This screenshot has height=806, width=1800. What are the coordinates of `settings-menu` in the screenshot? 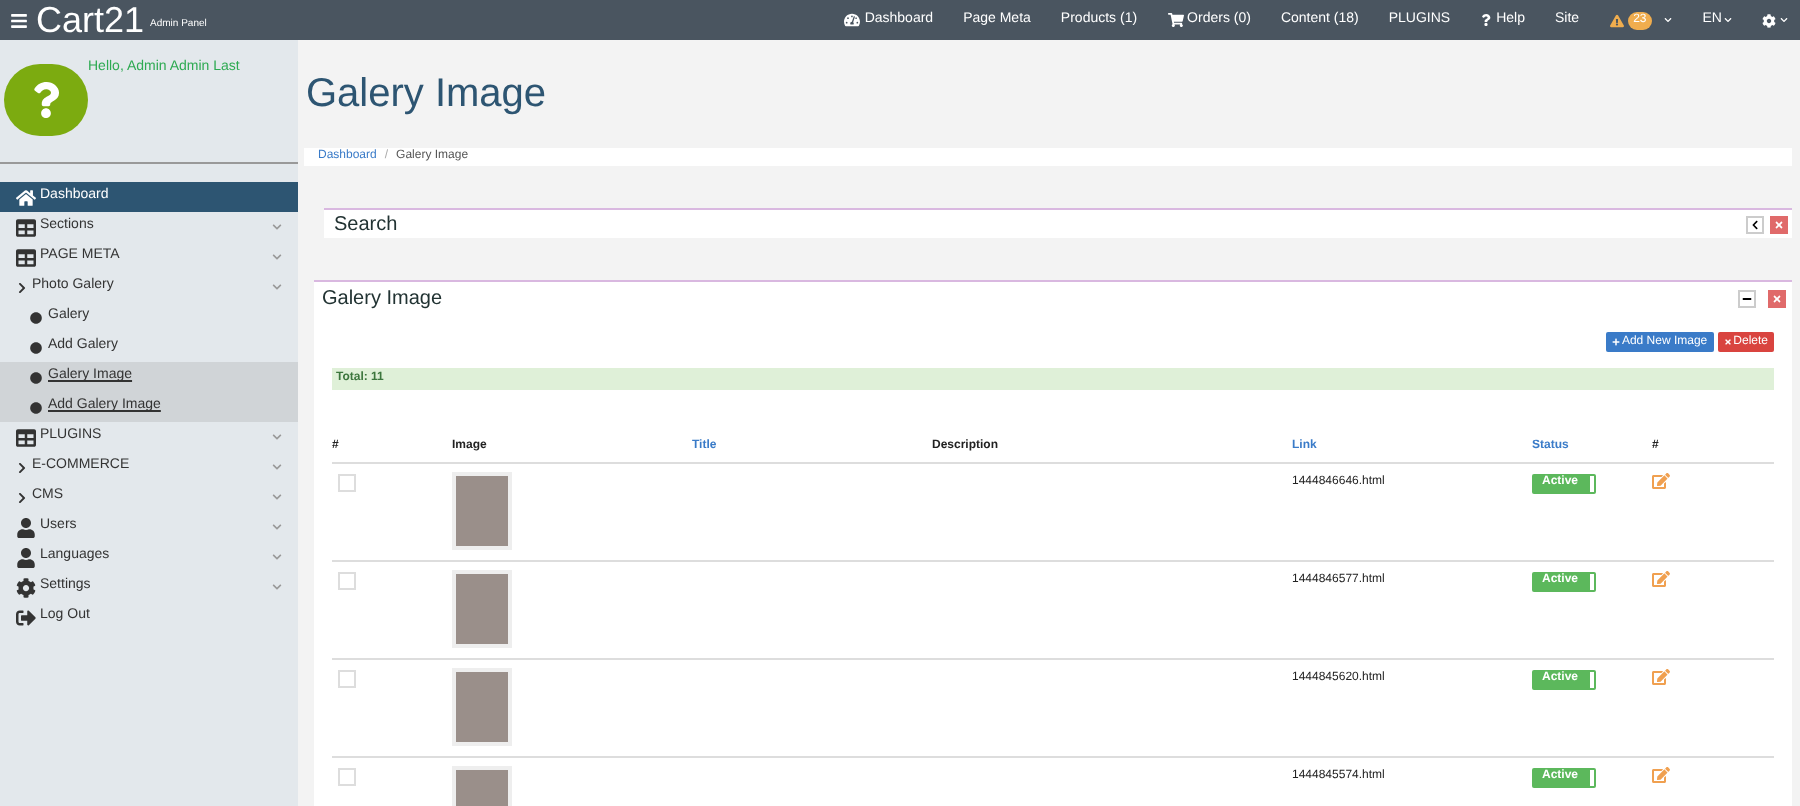 It's located at (1775, 20).